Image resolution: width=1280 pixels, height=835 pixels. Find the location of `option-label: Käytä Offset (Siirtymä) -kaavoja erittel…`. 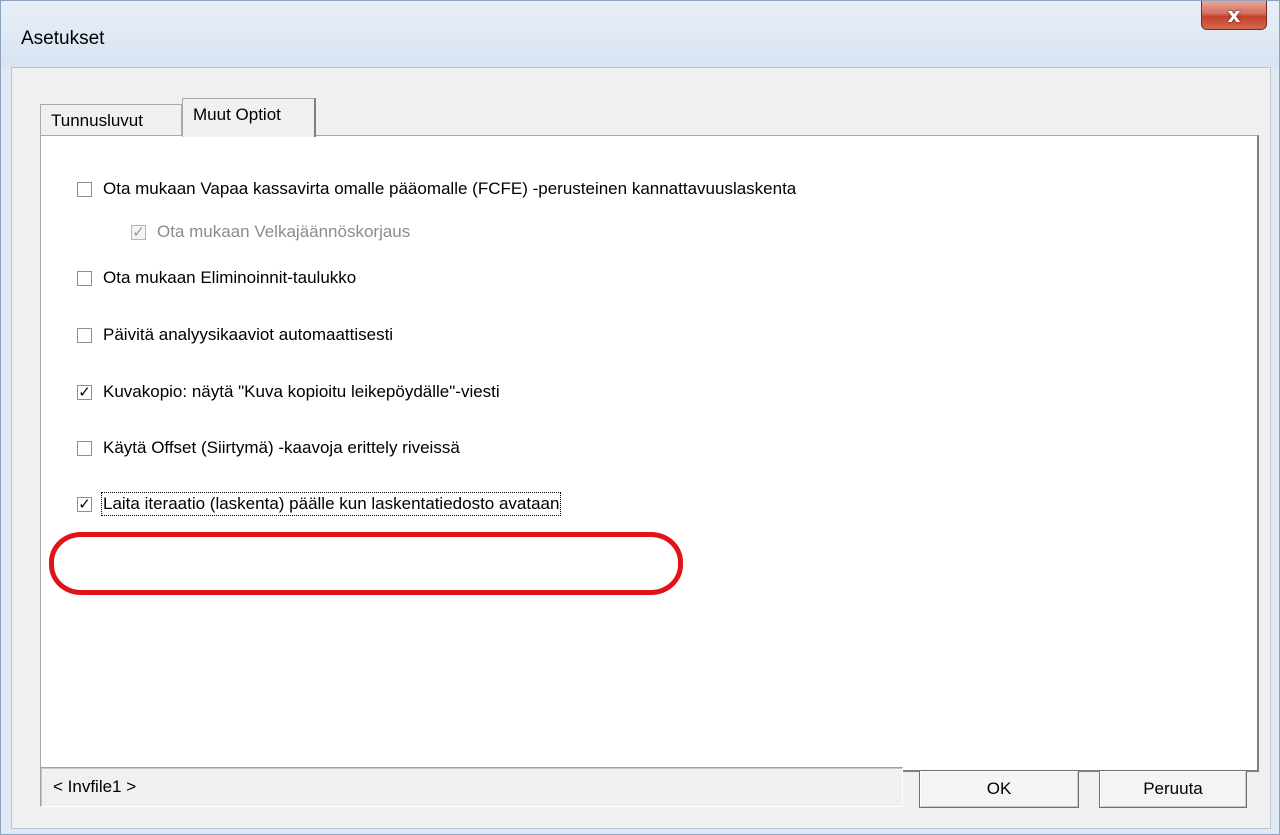

option-label: Käytä Offset (Siirtymä) -kaavoja erittel… is located at coordinates (281, 447).